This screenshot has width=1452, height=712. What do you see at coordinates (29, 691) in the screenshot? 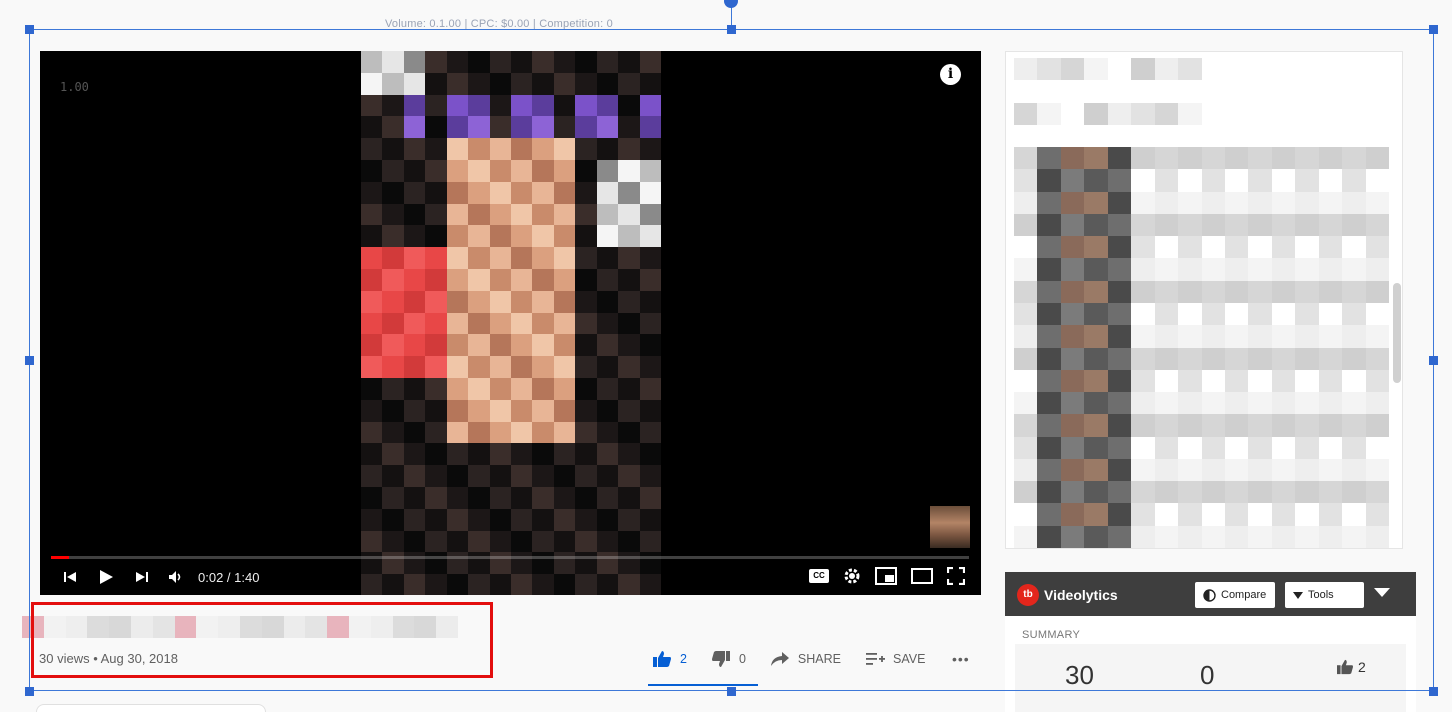
I see `resize-handle-sw` at bounding box center [29, 691].